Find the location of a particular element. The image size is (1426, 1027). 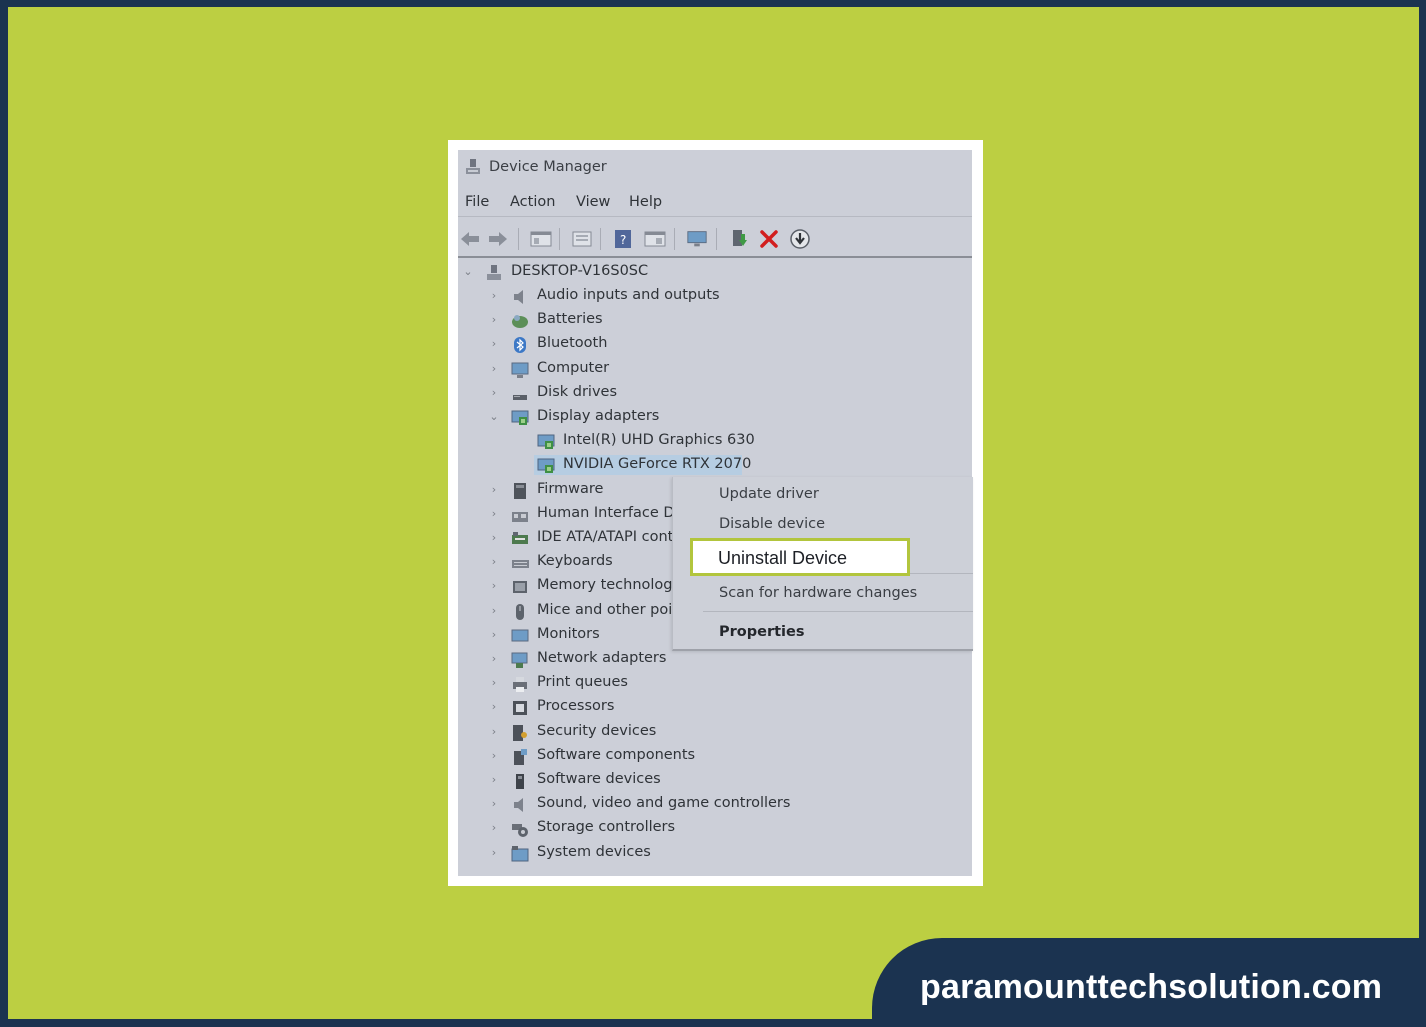

tree-category-item: › Bluetooth is located at coordinates (715, 345).